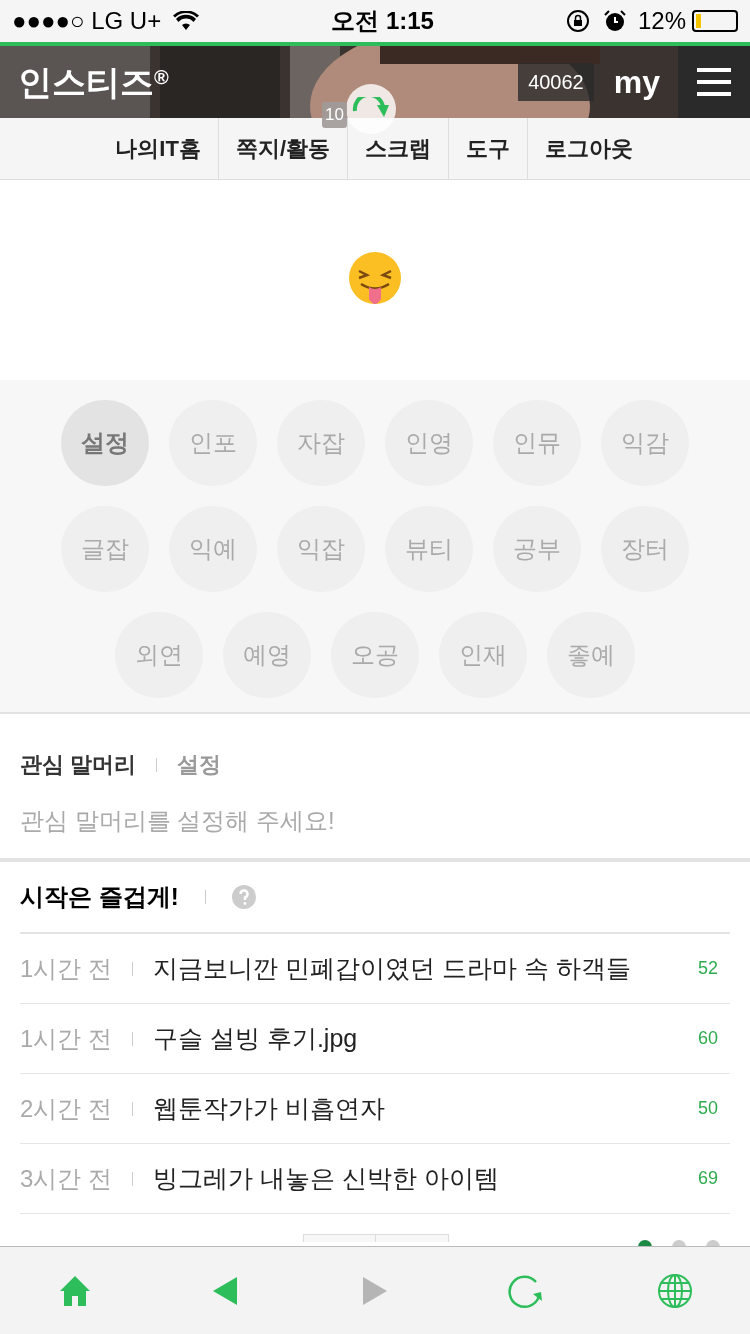 The image size is (750, 1334). I want to click on post-time: 3시간 전, so click(66, 1178).